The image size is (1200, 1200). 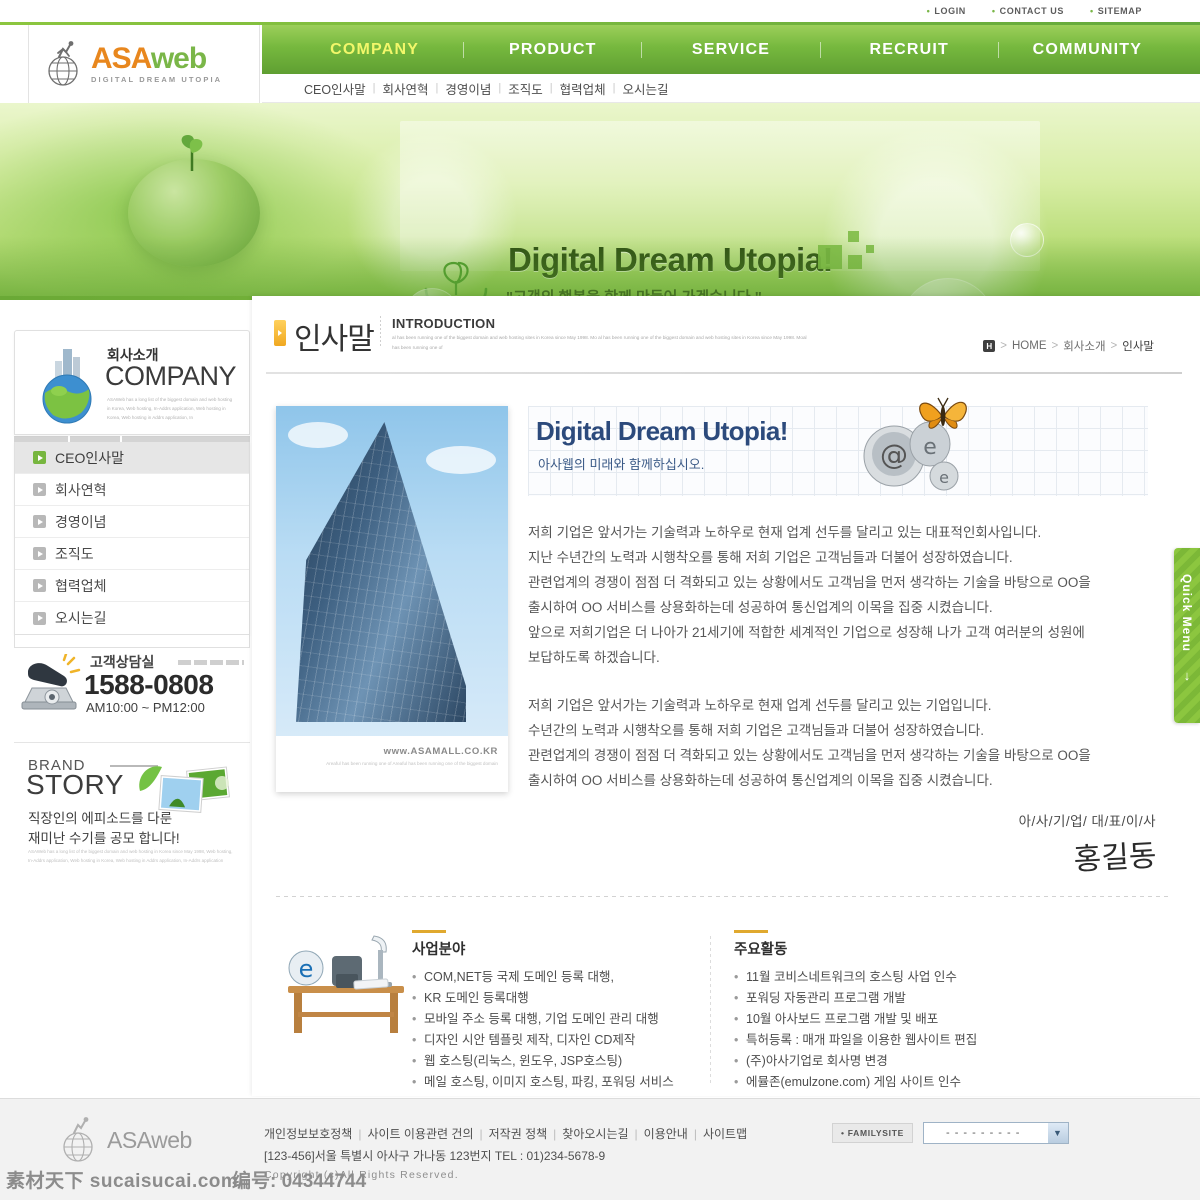 I want to click on sidebar-item-label: 회사연혁, so click(x=81, y=489).